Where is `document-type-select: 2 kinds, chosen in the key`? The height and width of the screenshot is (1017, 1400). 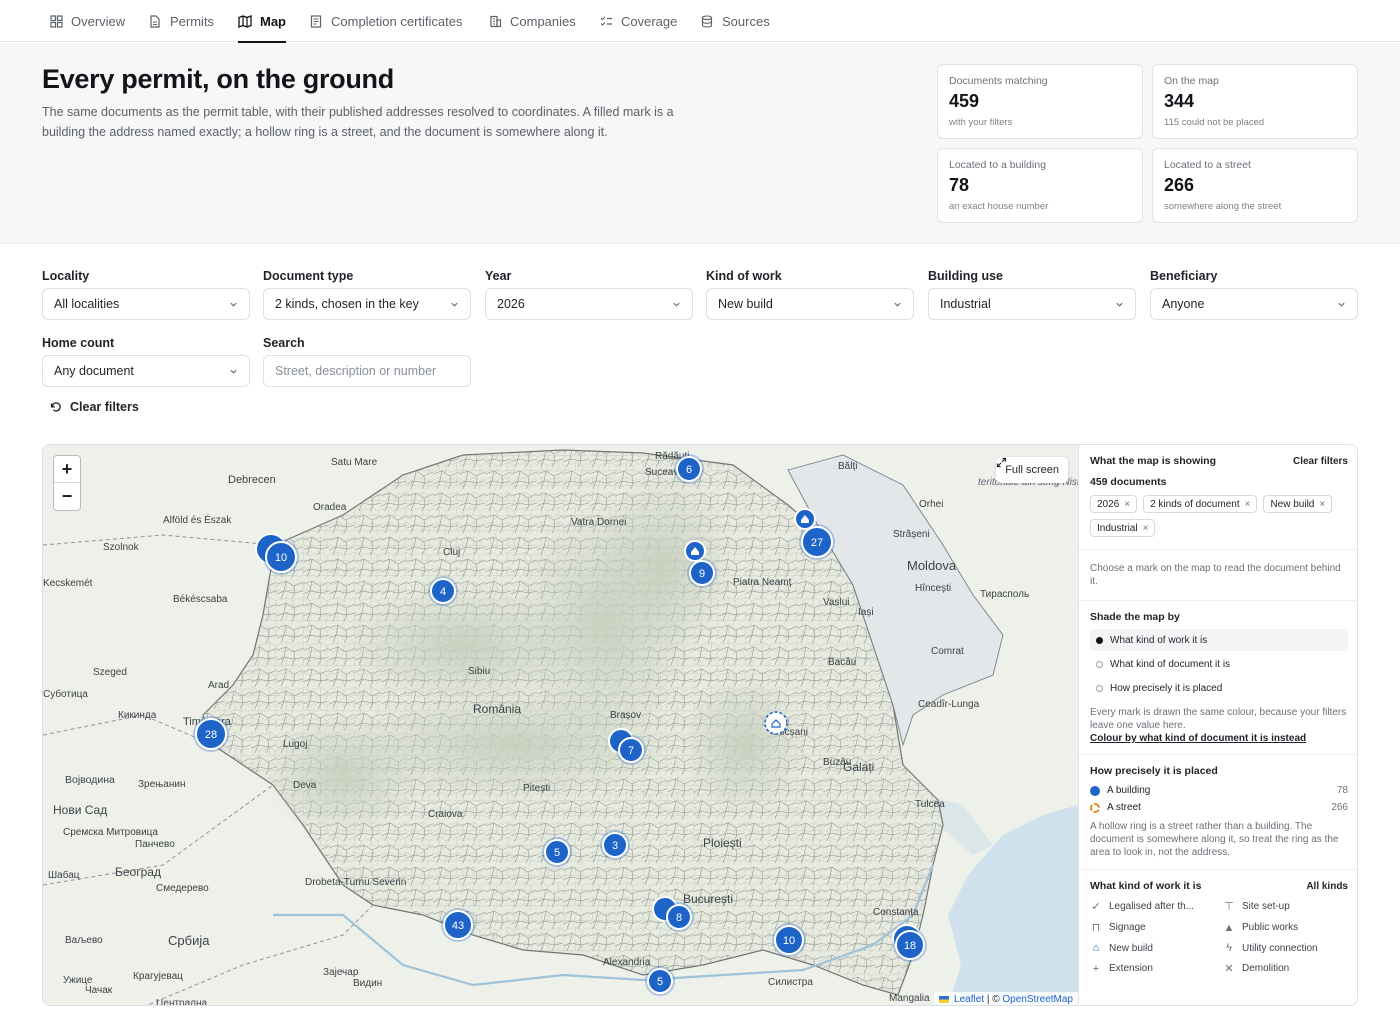 document-type-select: 2 kinds, chosen in the key is located at coordinates (367, 304).